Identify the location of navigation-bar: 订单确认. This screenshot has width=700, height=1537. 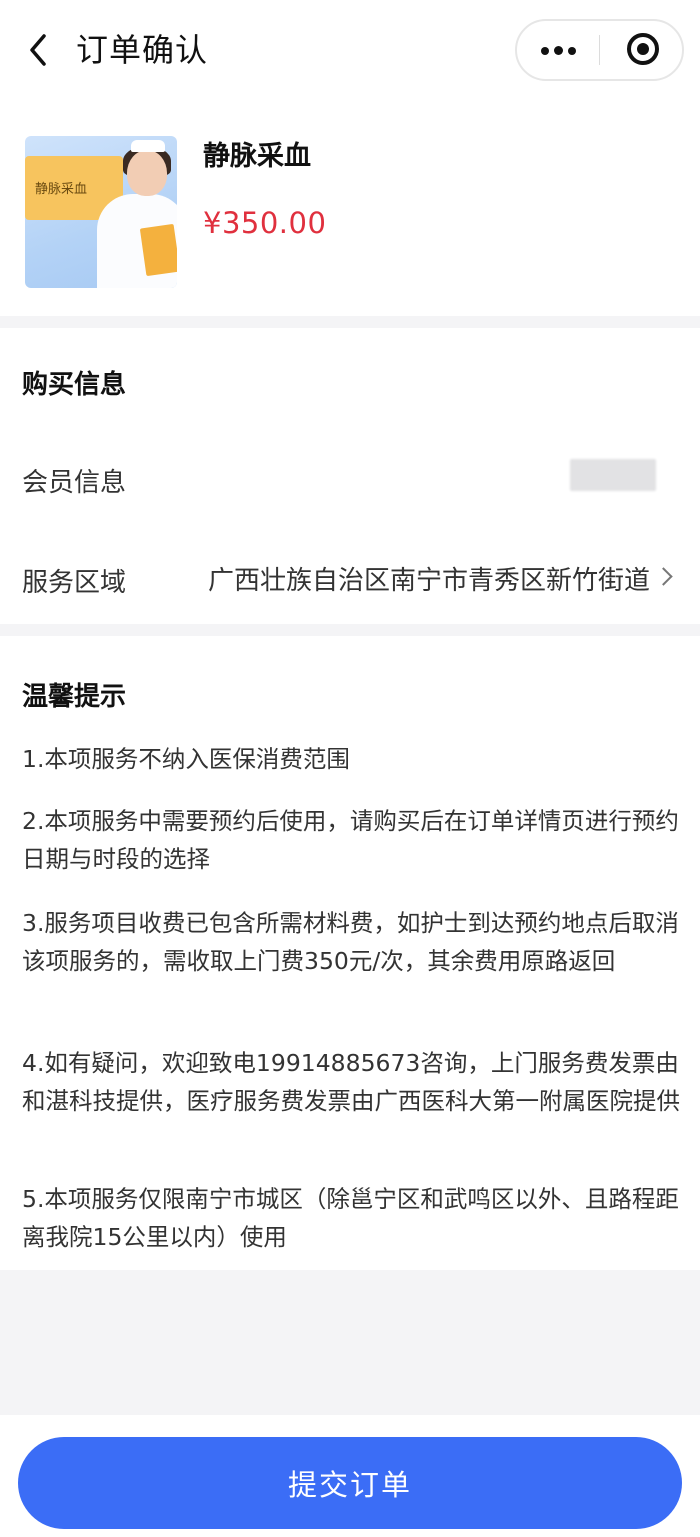
(350, 52).